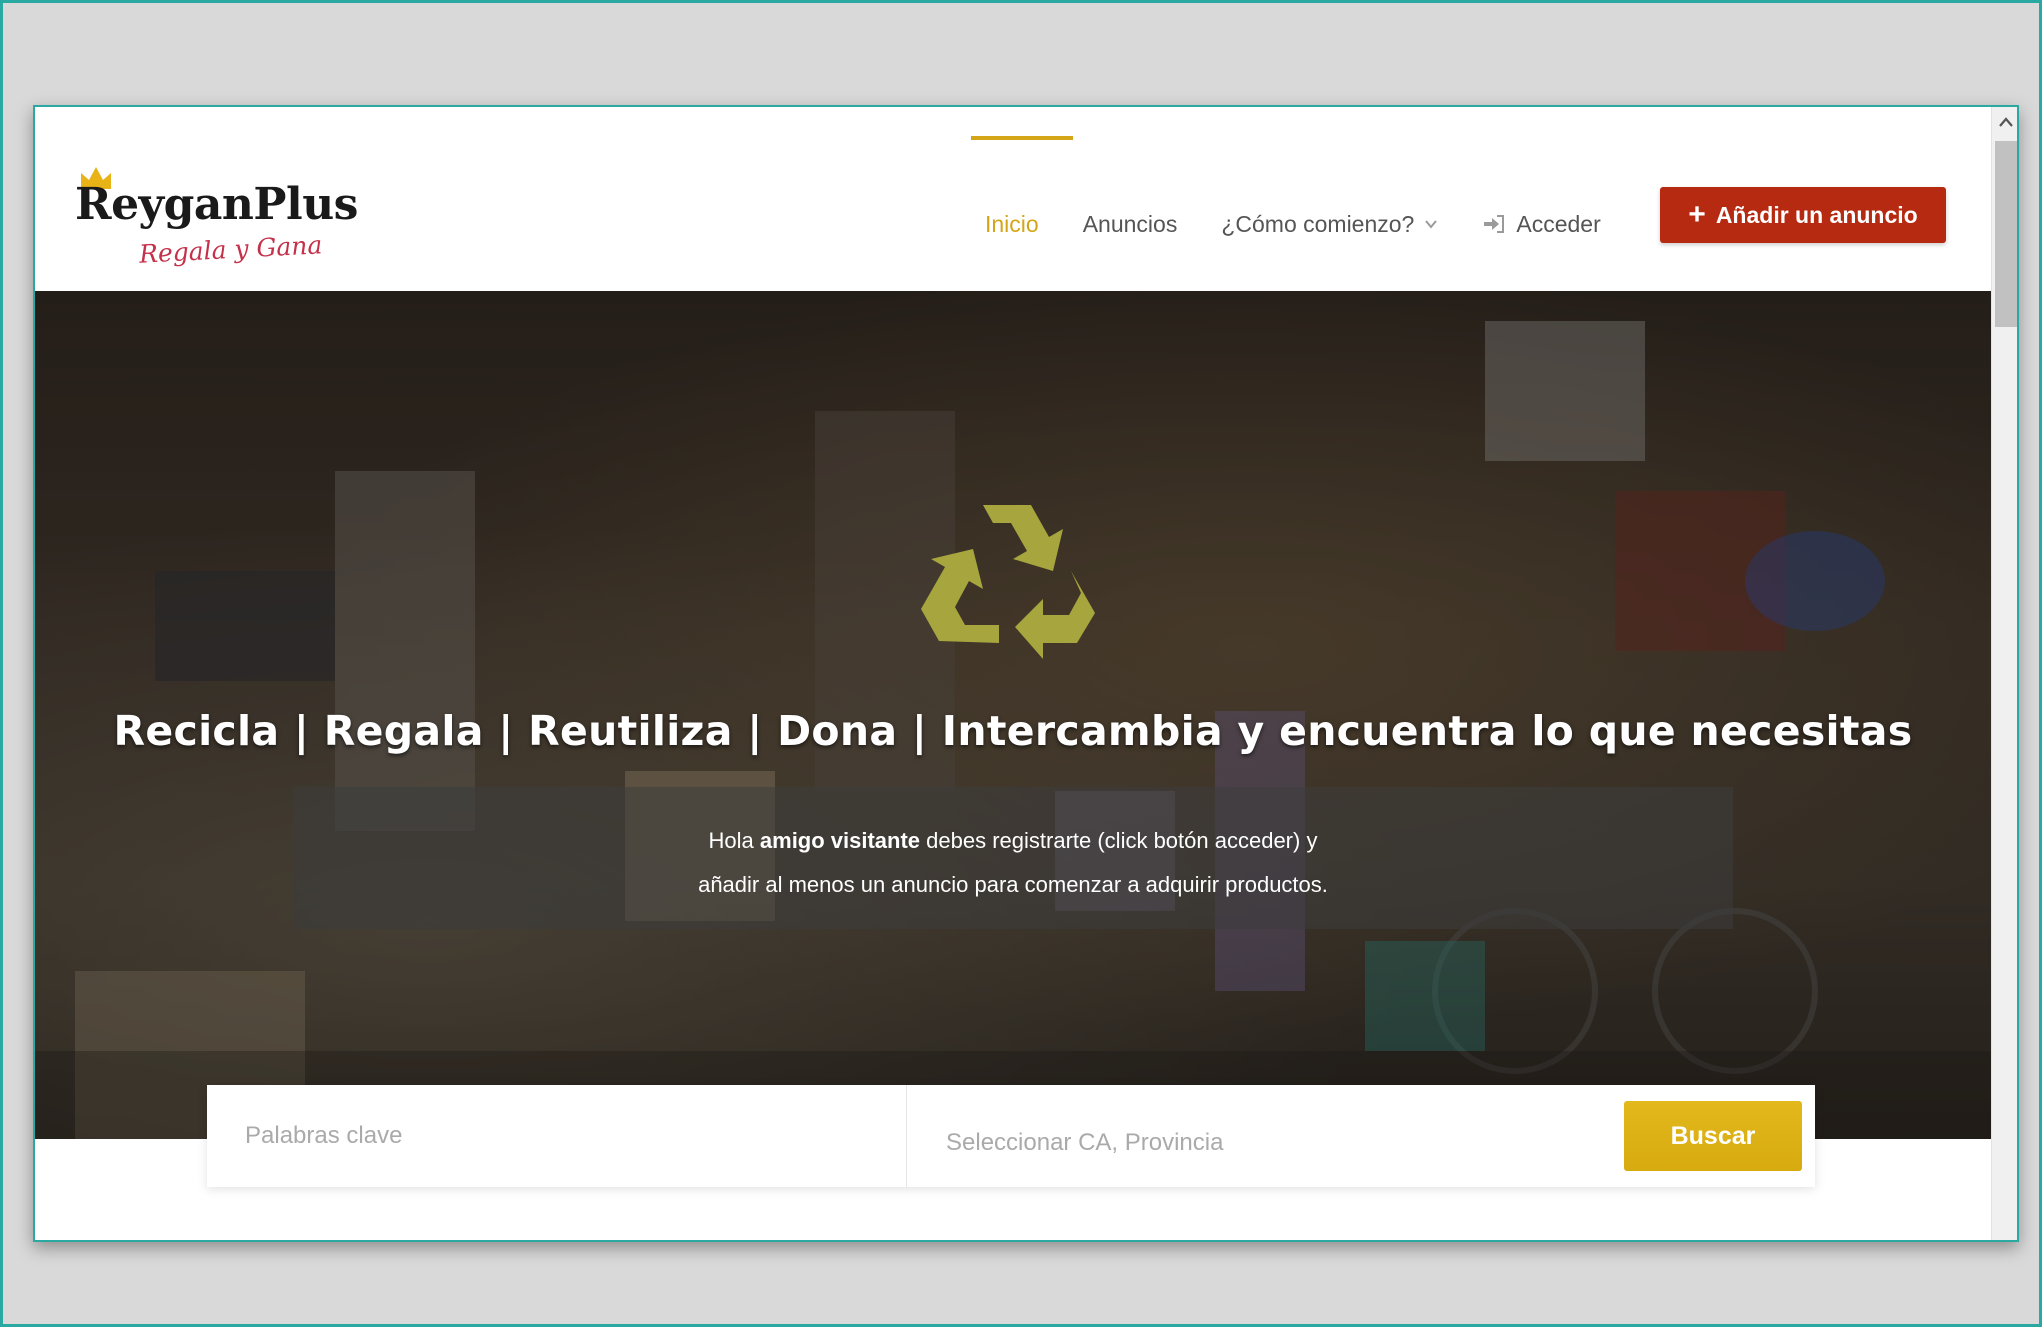 The image size is (2042, 1327). I want to click on scroll-up-arrow-icon, so click(2004, 122).